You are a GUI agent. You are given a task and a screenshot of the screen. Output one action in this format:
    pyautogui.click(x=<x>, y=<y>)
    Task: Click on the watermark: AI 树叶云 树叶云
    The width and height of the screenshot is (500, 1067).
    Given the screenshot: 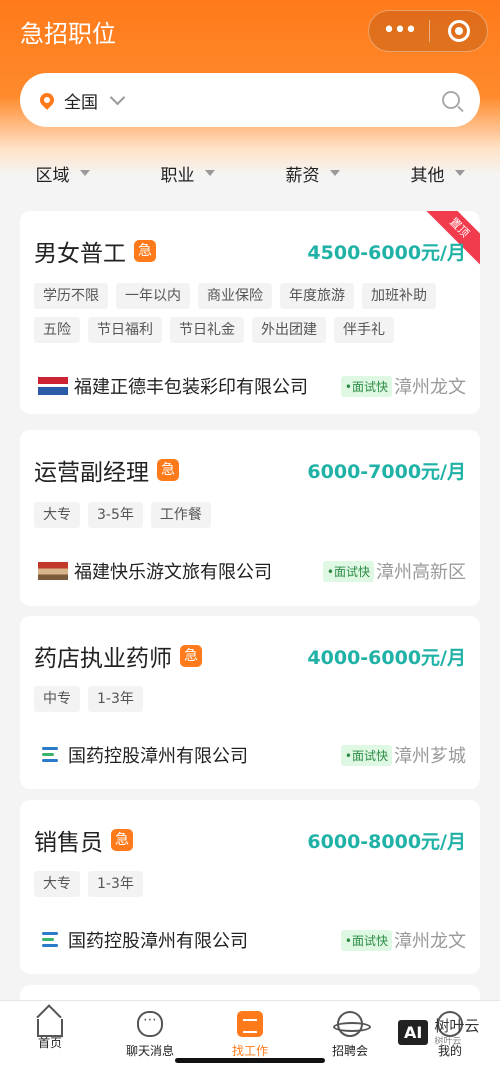 What is the action you would take?
    pyautogui.click(x=438, y=1032)
    